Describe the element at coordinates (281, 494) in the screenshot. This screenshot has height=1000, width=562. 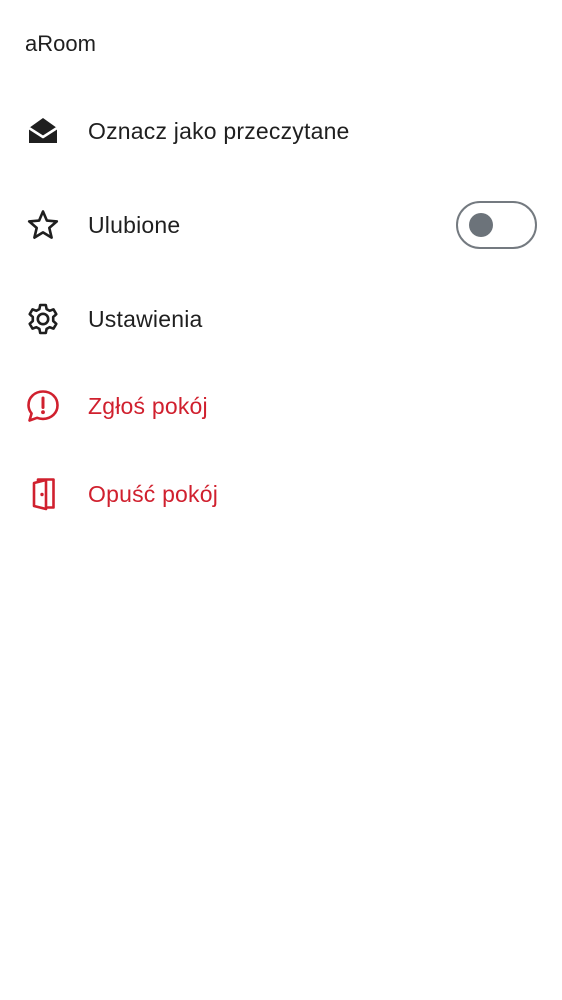
I see `leave-room-item: Opuść pokój` at that location.